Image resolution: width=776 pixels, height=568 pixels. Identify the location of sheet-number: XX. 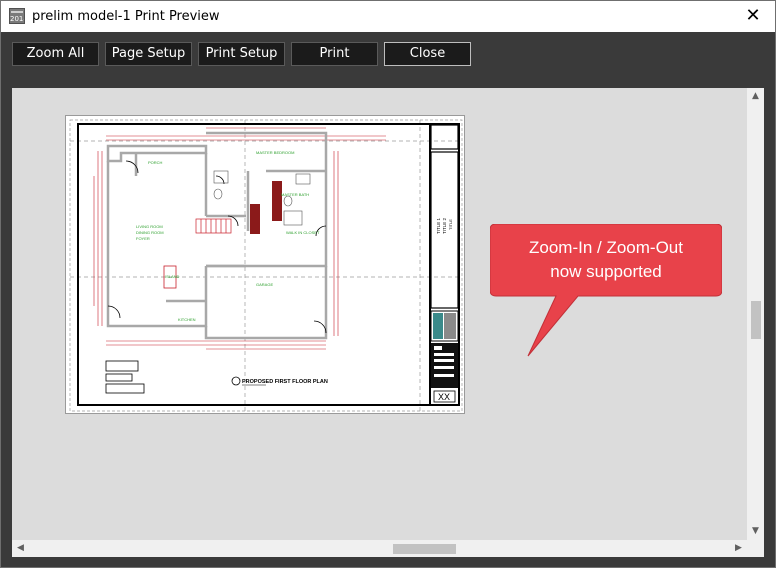
(444, 397).